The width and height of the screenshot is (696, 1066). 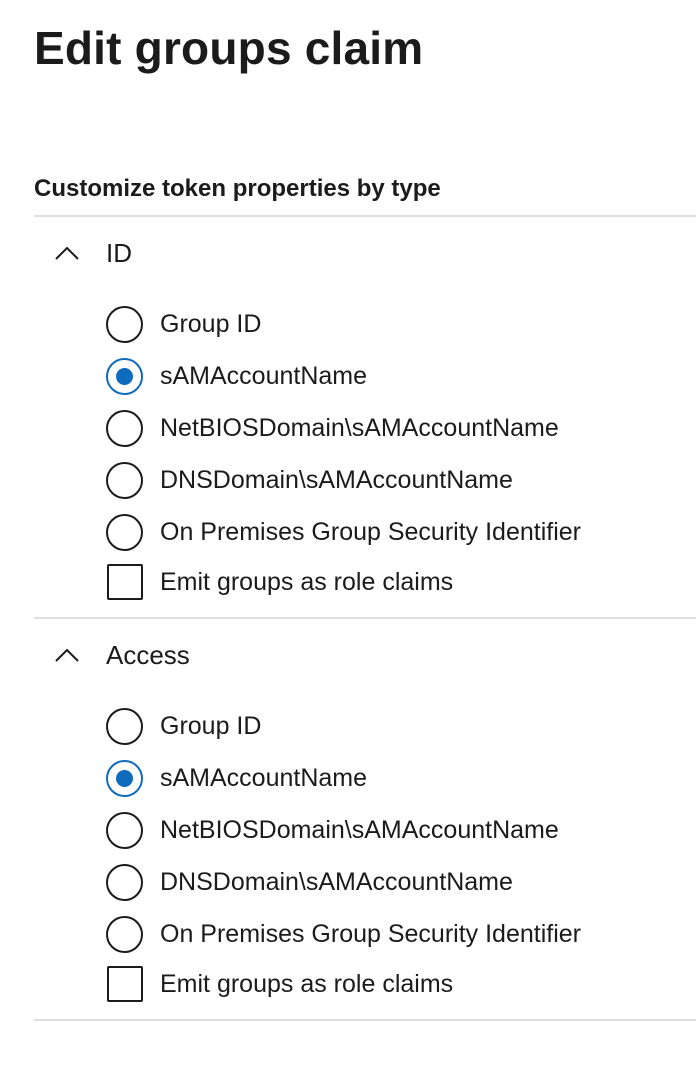 I want to click on group-header-id: ID, so click(x=83, y=253).